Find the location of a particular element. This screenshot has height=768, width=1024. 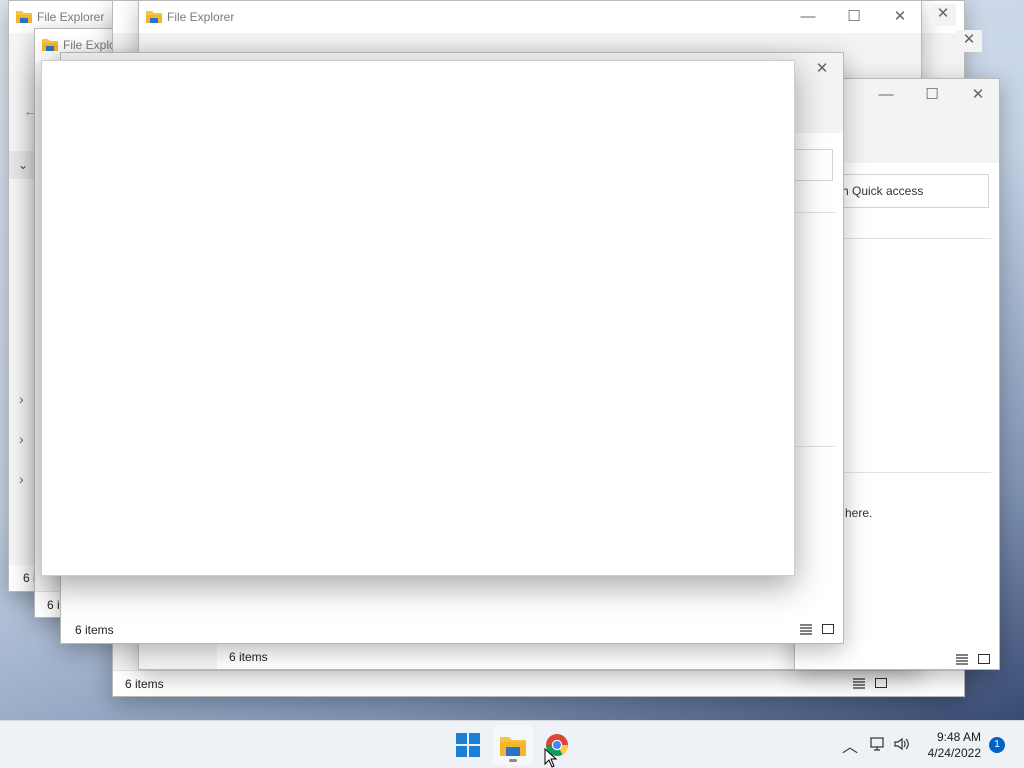

search-input: rch Quick access is located at coordinates (907, 191).